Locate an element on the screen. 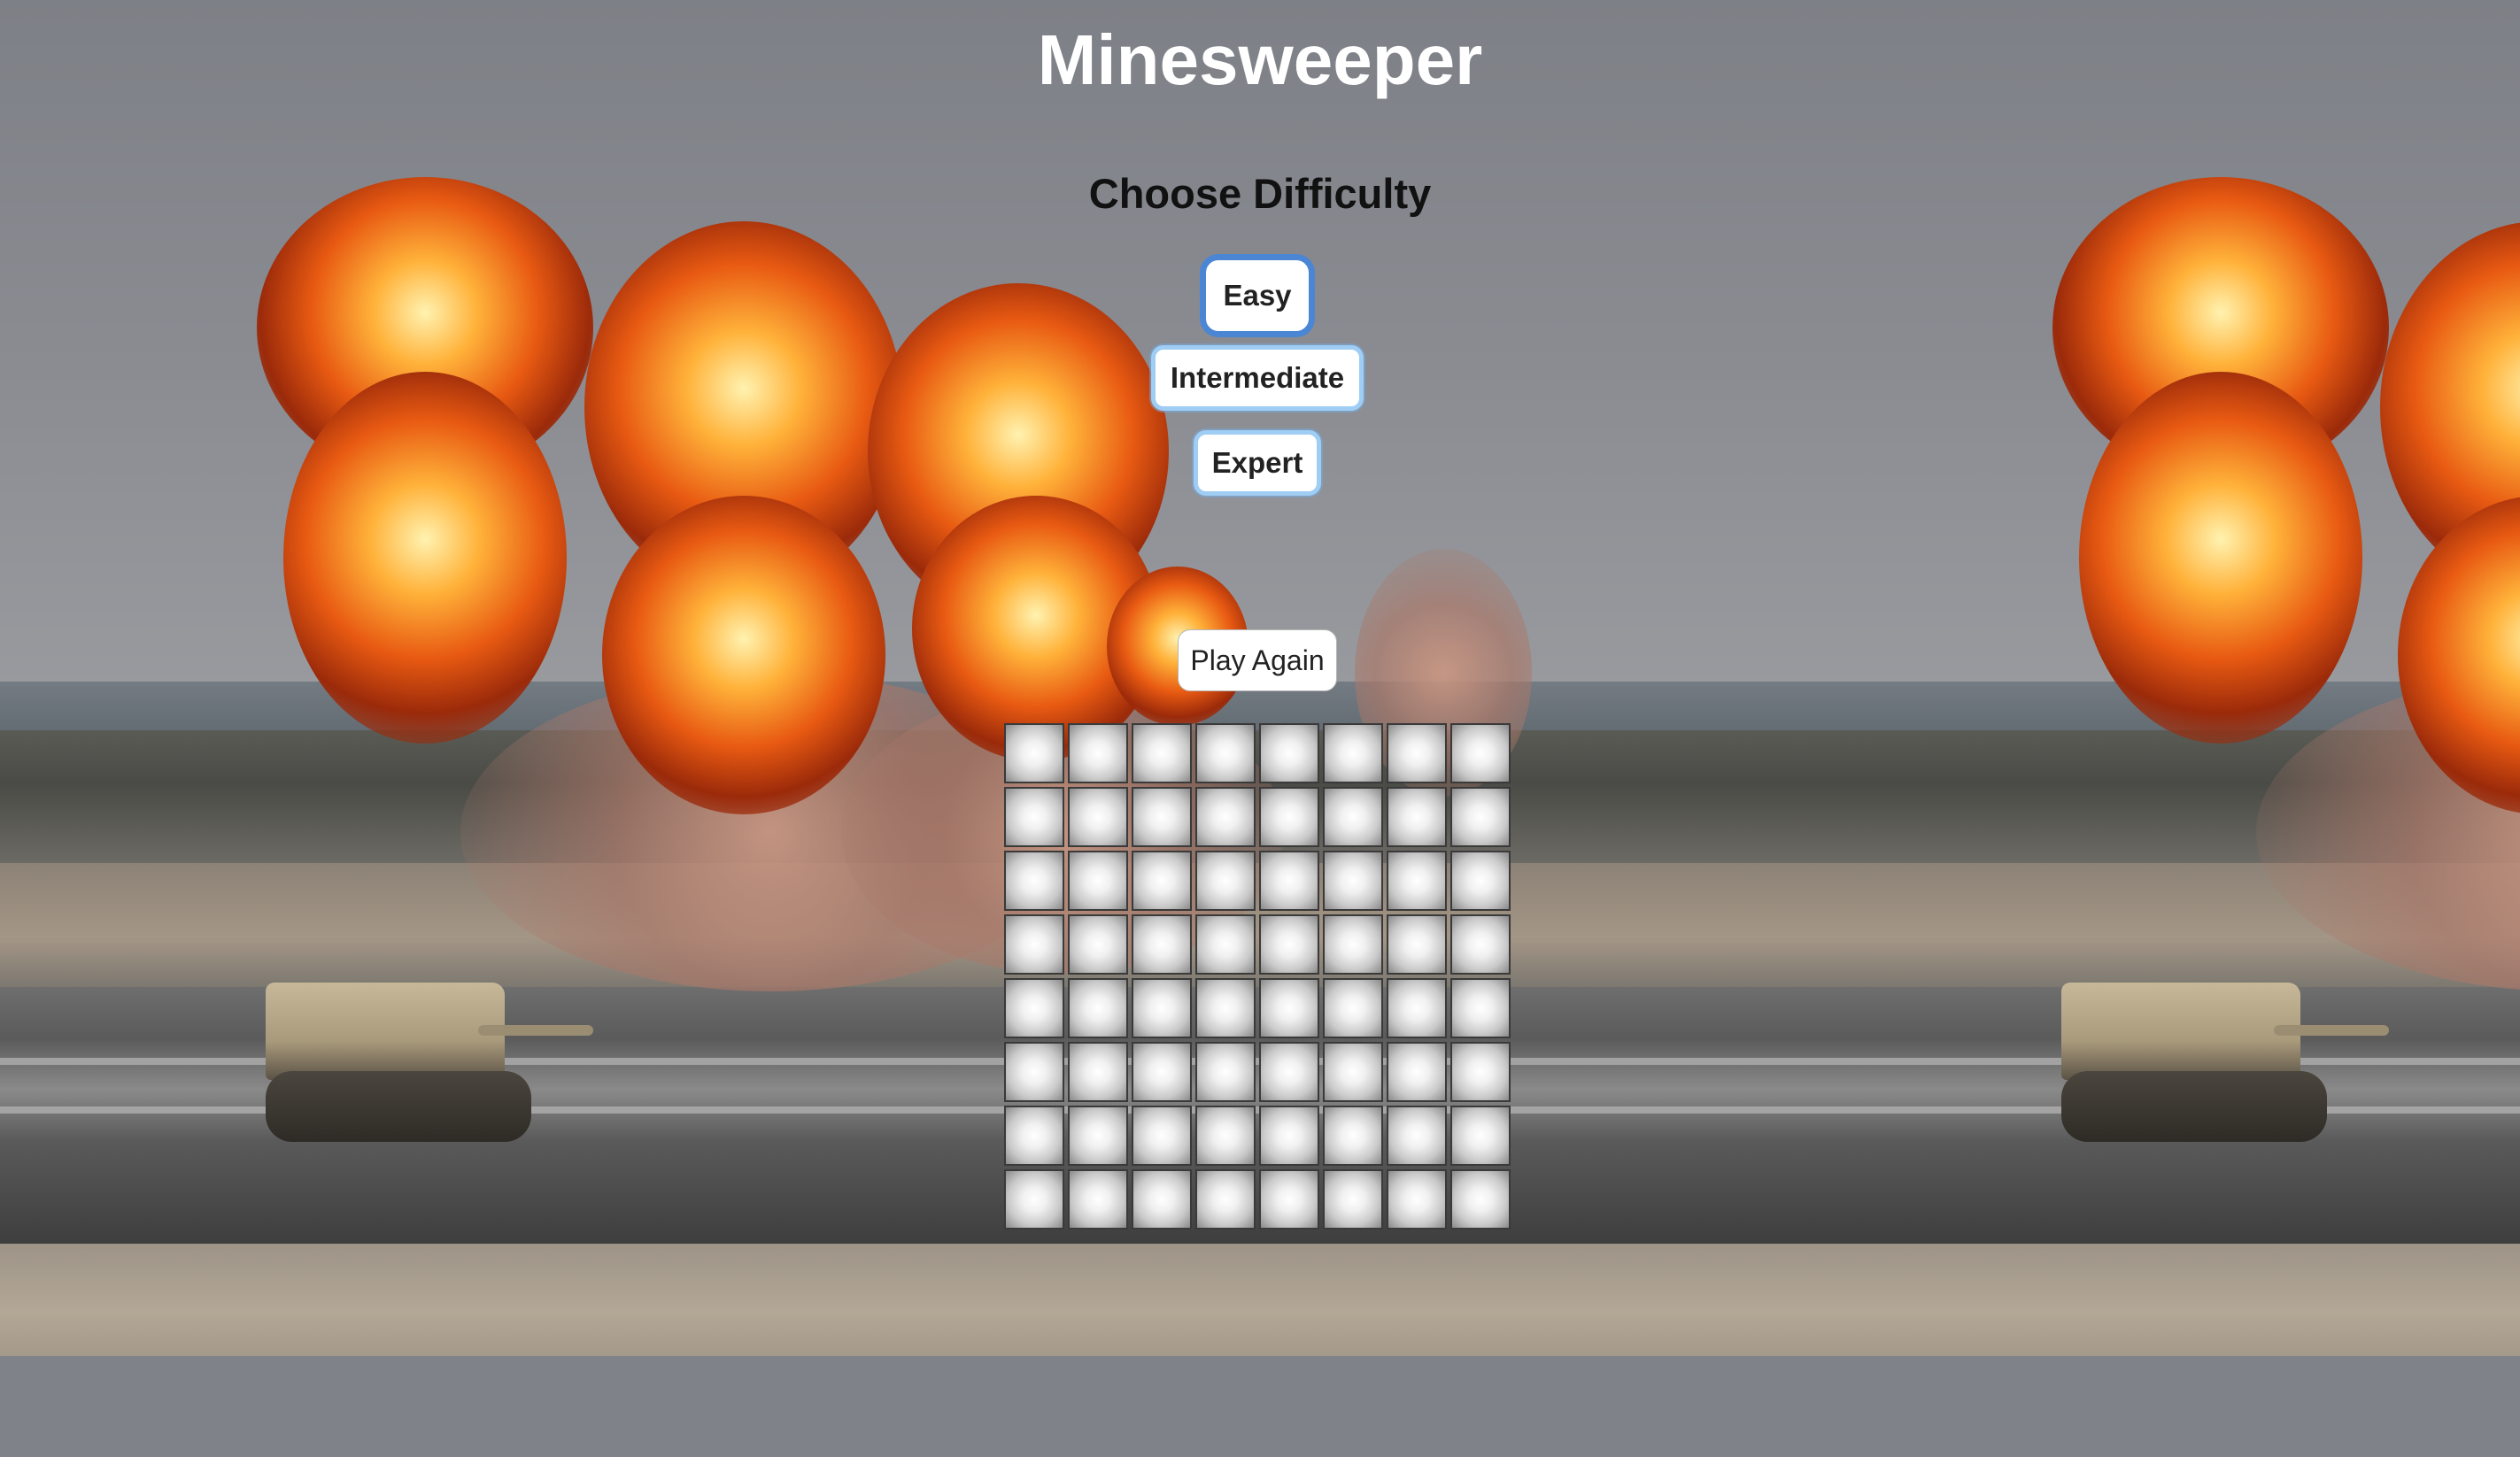 This screenshot has height=1457, width=2520. minesweeper-board is located at coordinates (1257, 977).